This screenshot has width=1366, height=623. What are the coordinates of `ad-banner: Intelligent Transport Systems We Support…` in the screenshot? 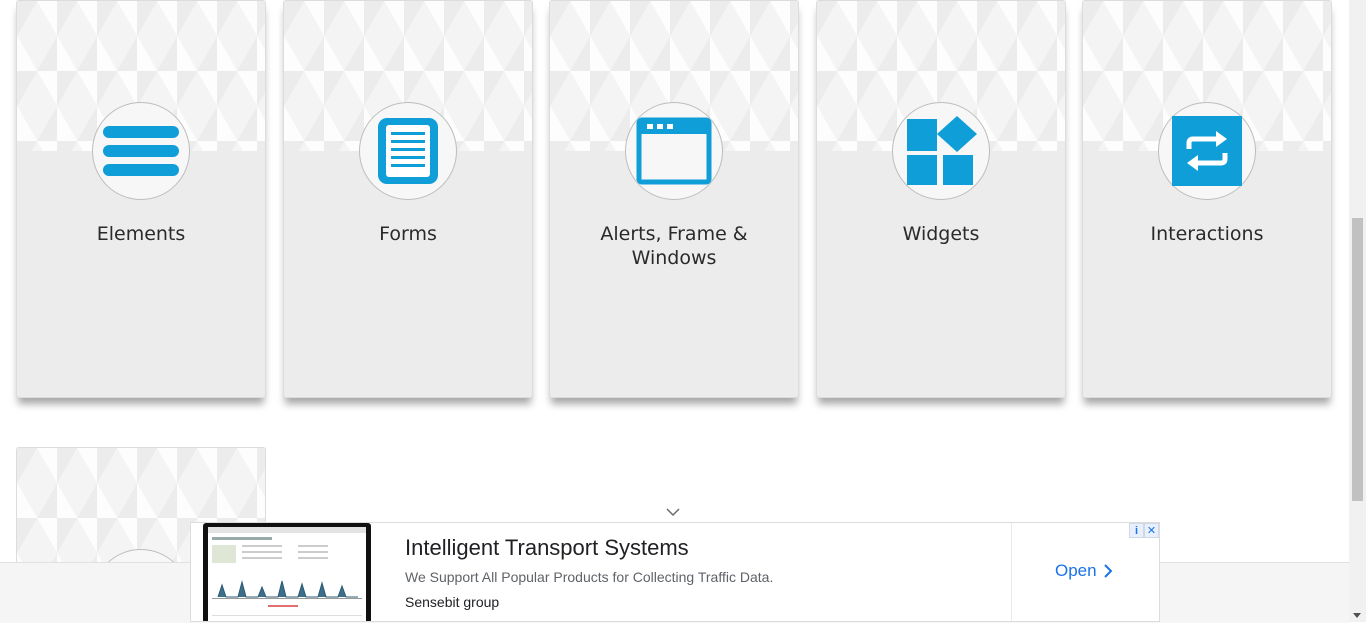 It's located at (675, 572).